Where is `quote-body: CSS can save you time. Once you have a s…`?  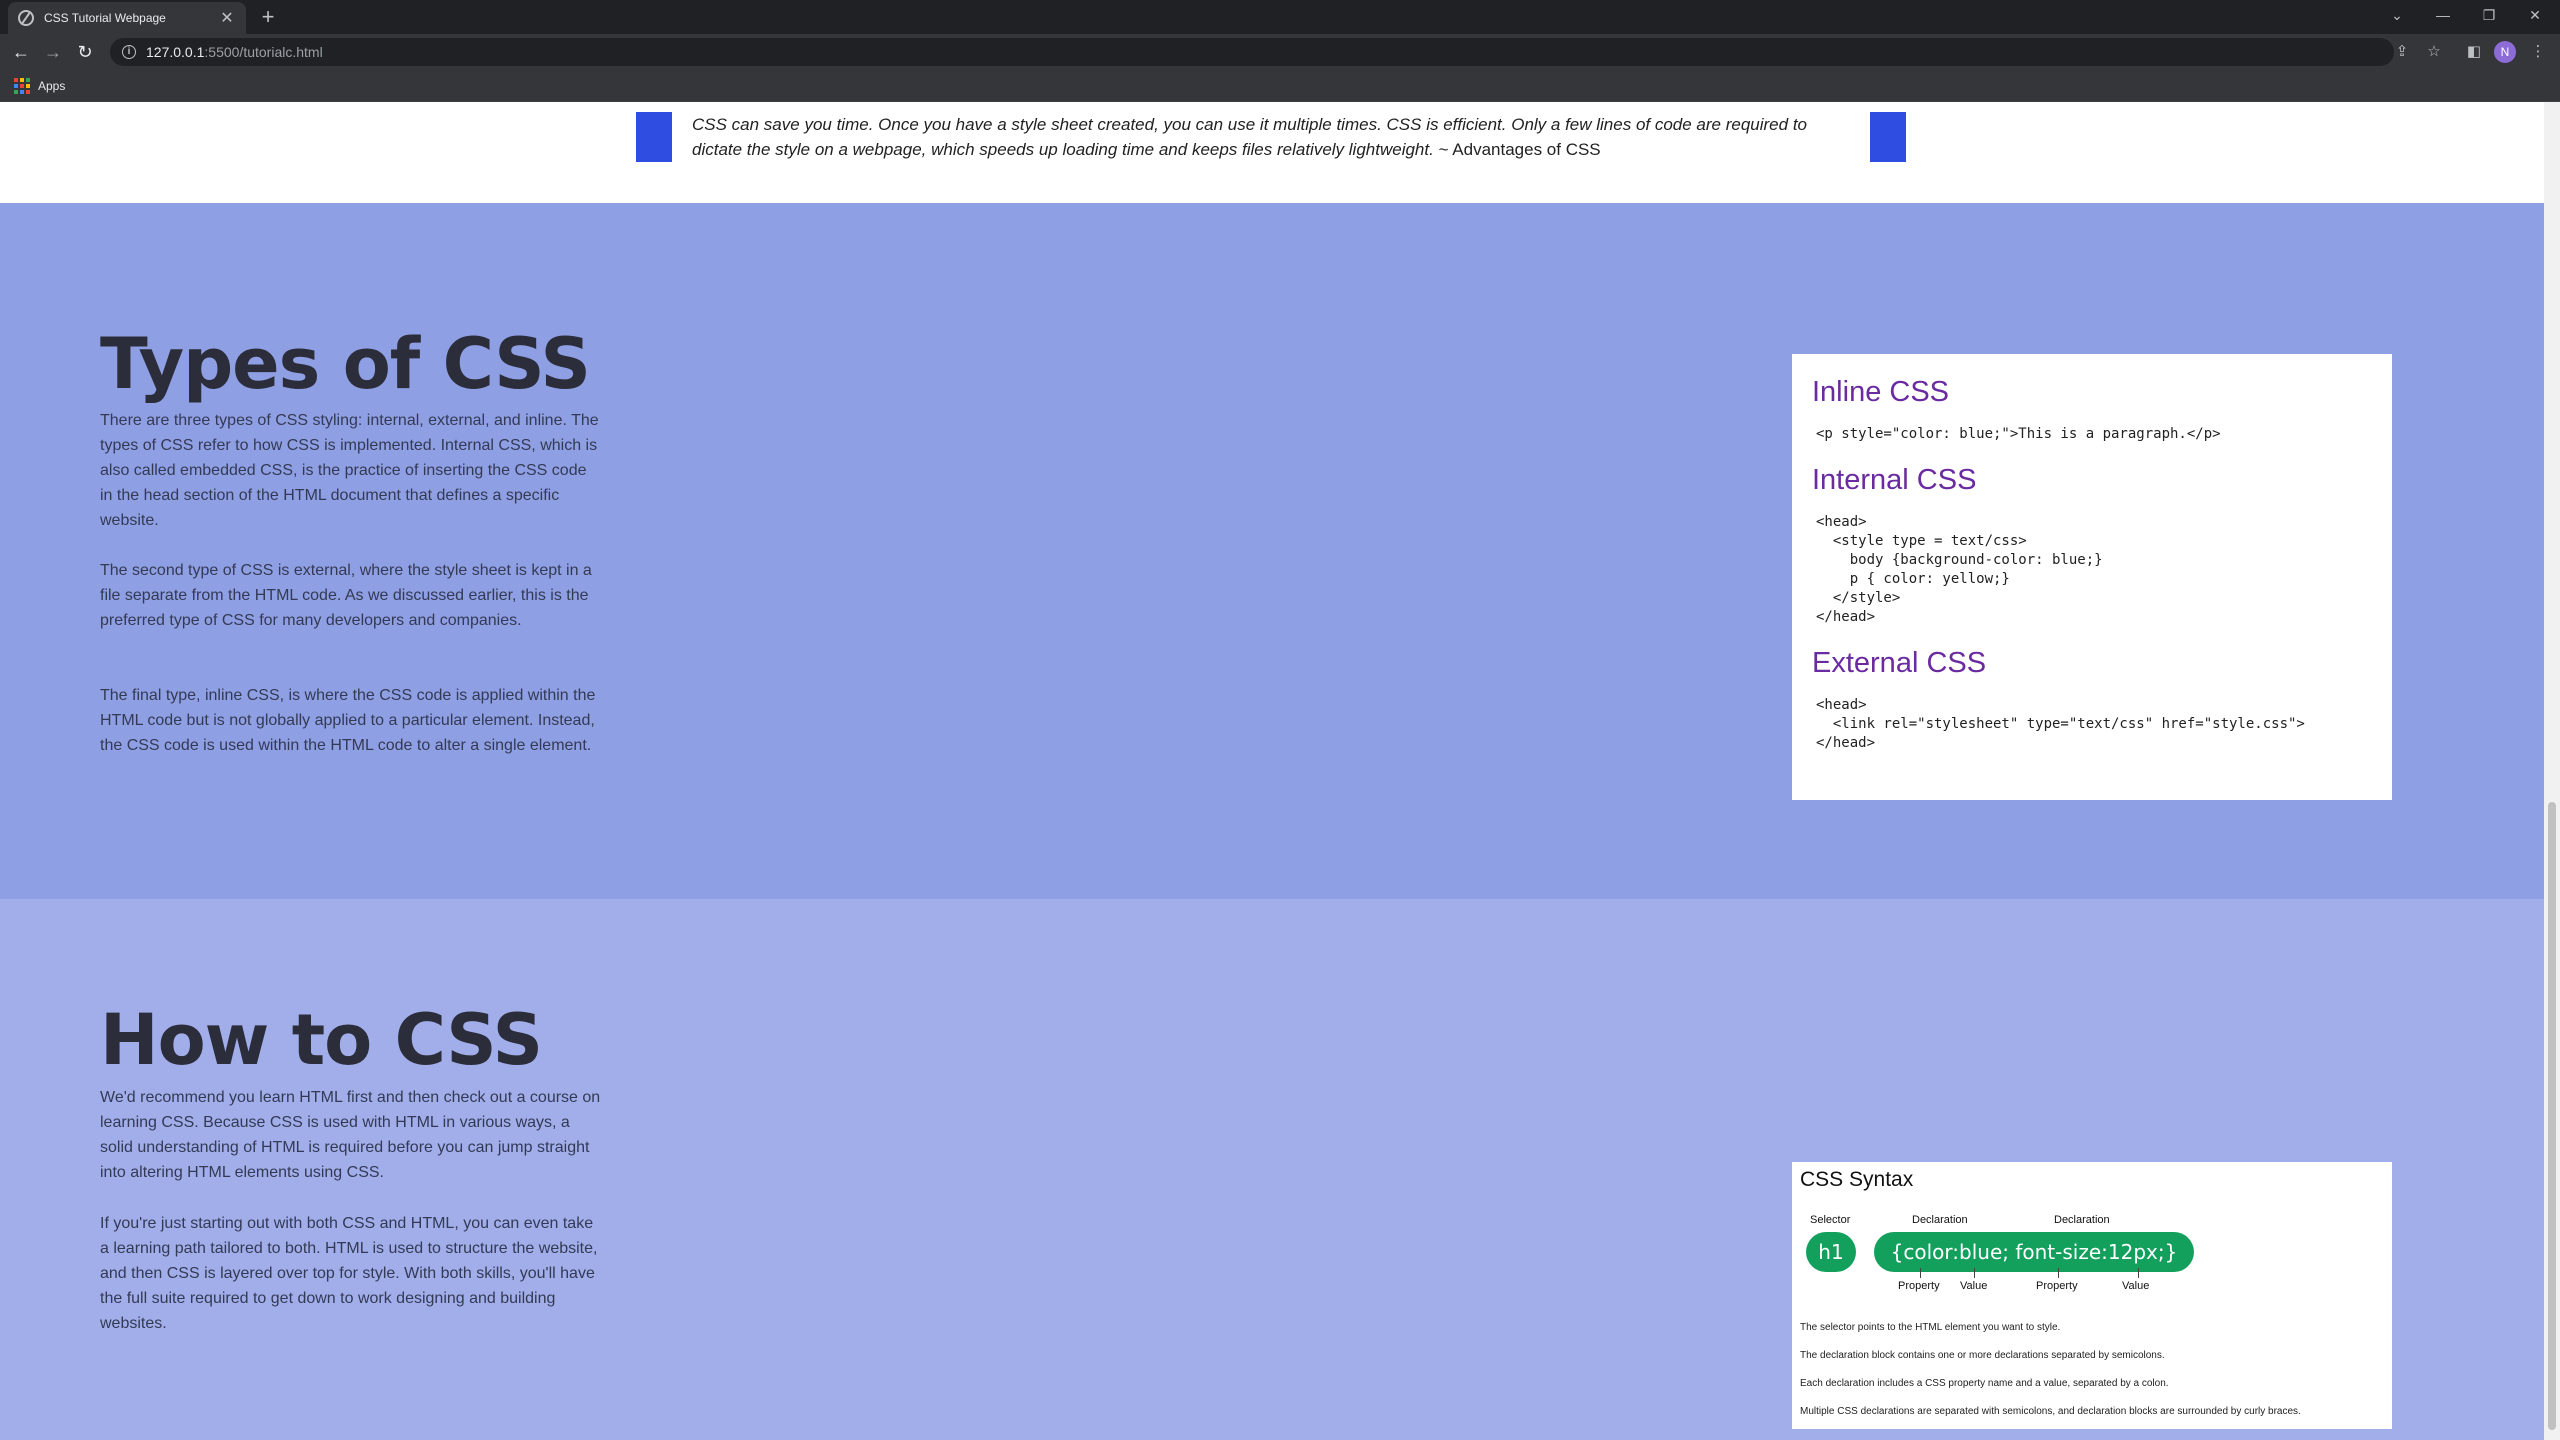
quote-body: CSS can save you time. Once you have a s… is located at coordinates (1249, 137).